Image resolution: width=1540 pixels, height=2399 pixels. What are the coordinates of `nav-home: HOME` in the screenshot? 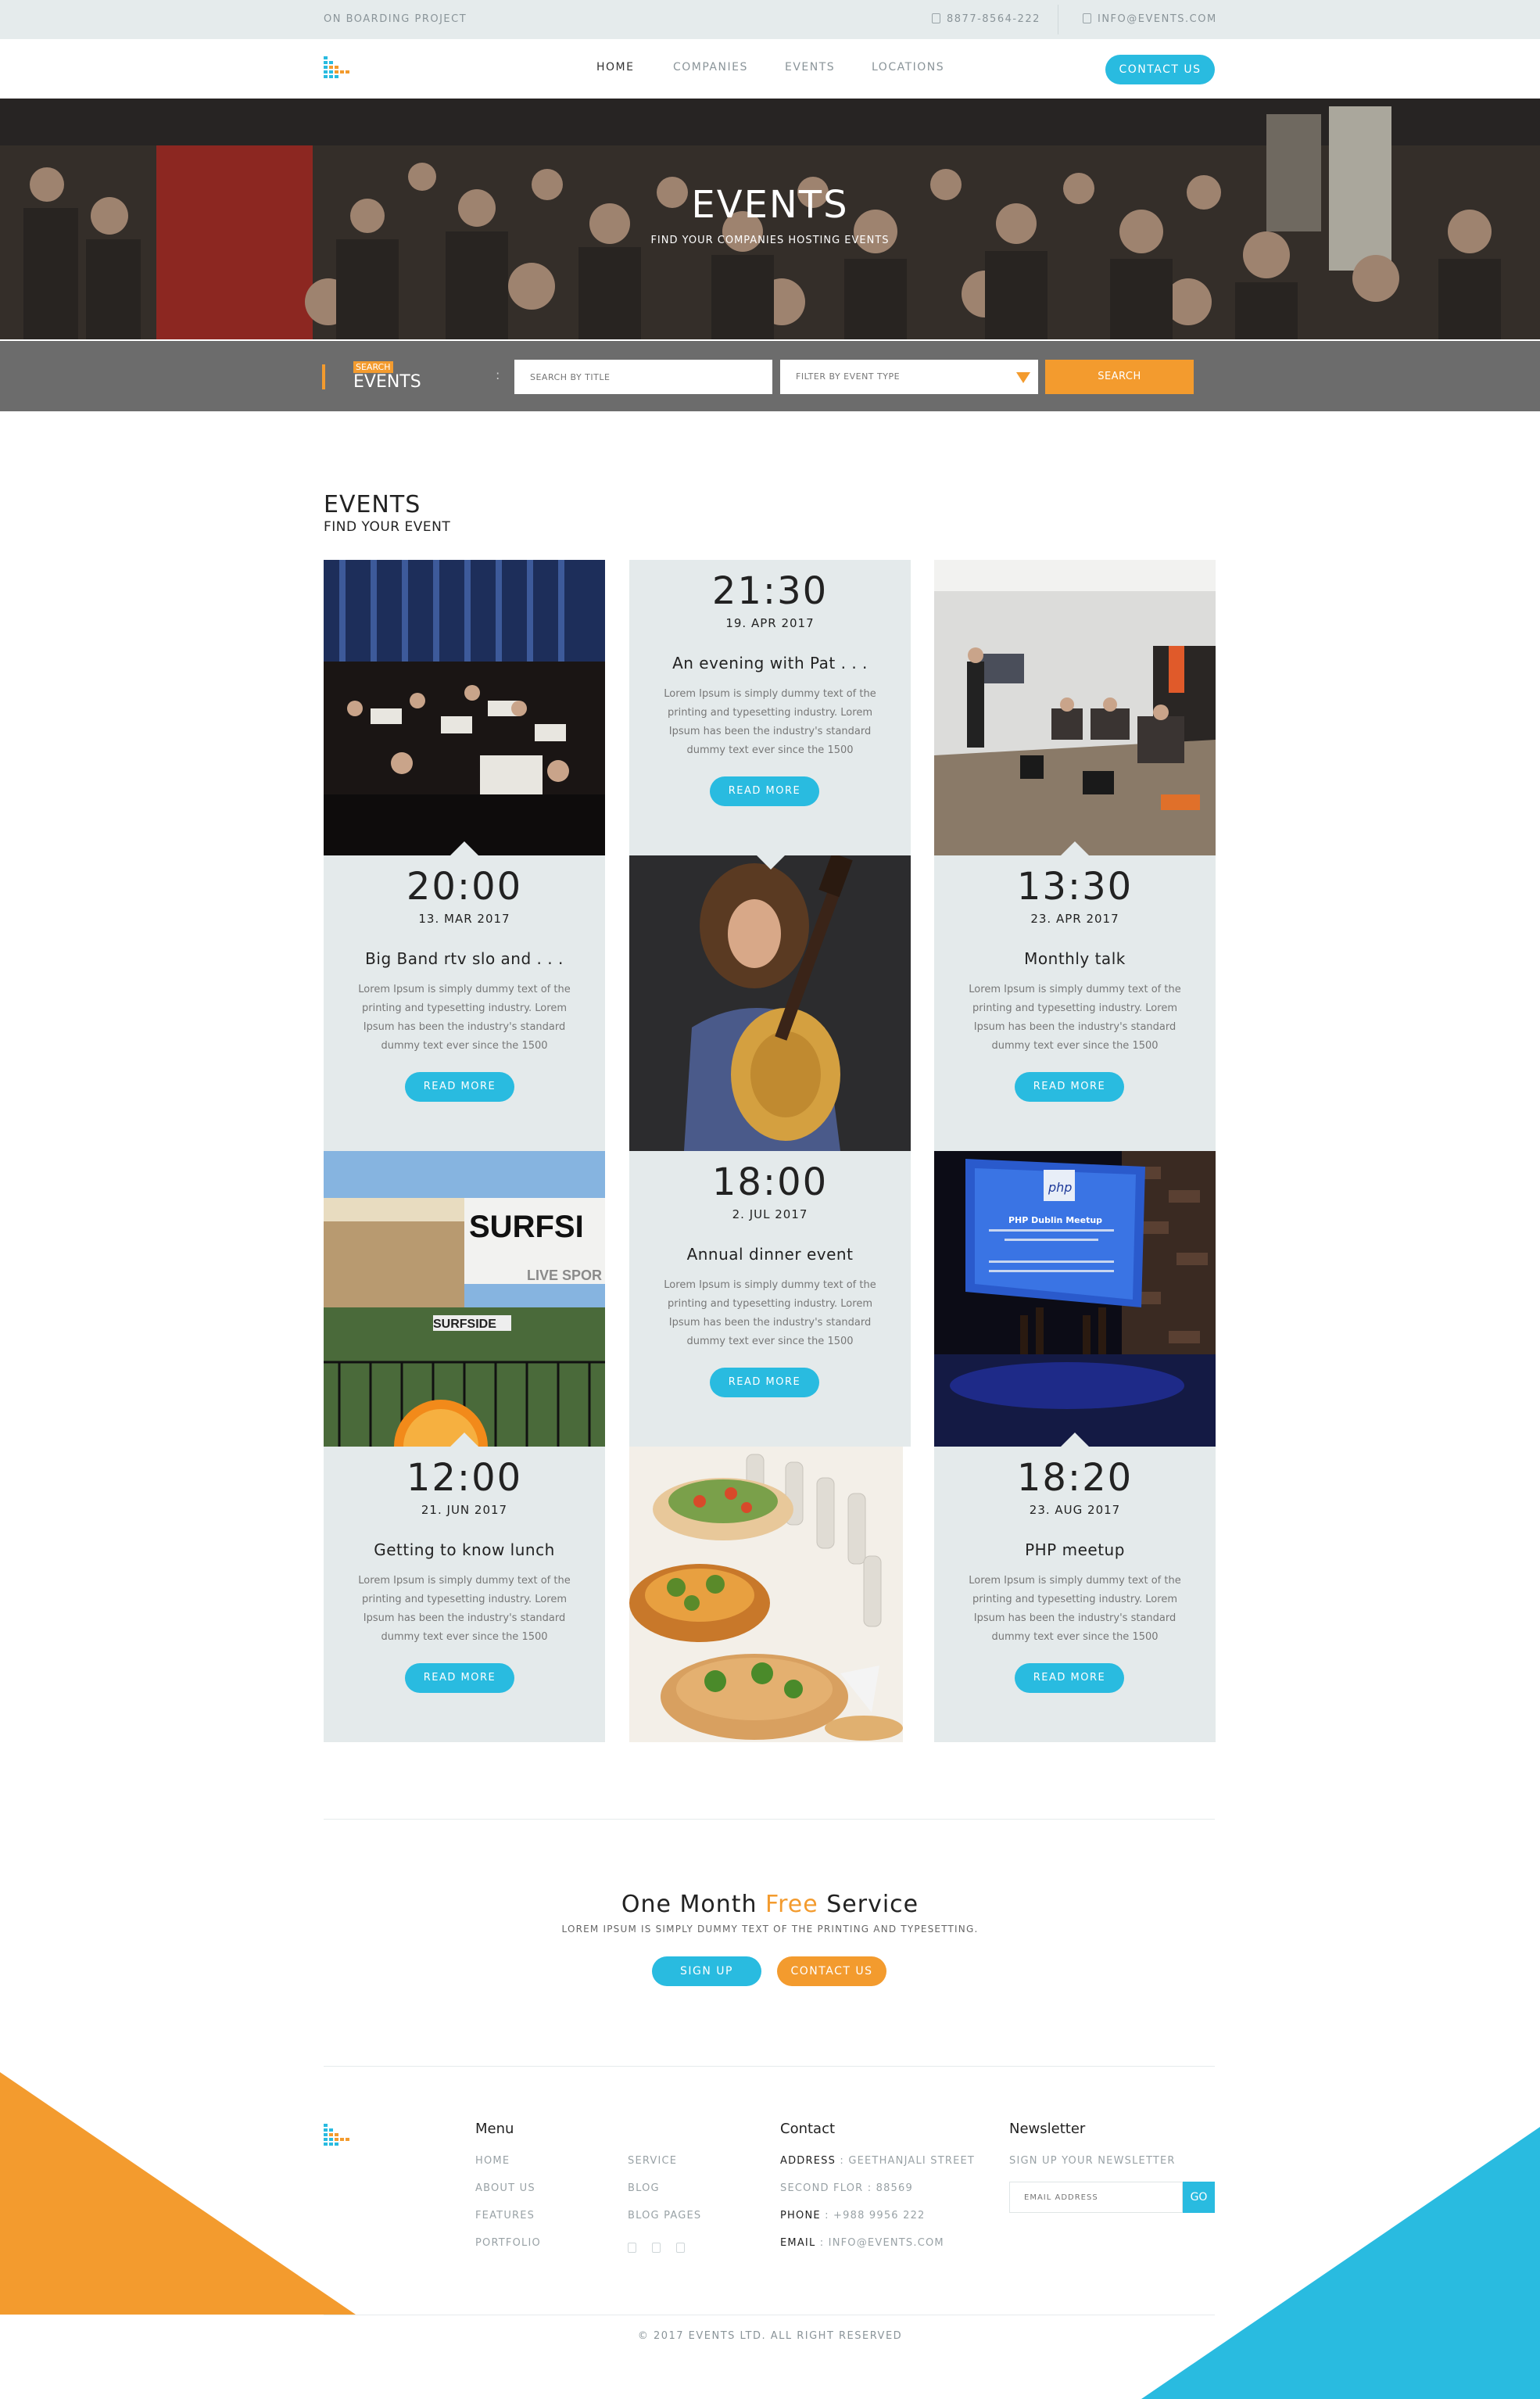 It's located at (615, 67).